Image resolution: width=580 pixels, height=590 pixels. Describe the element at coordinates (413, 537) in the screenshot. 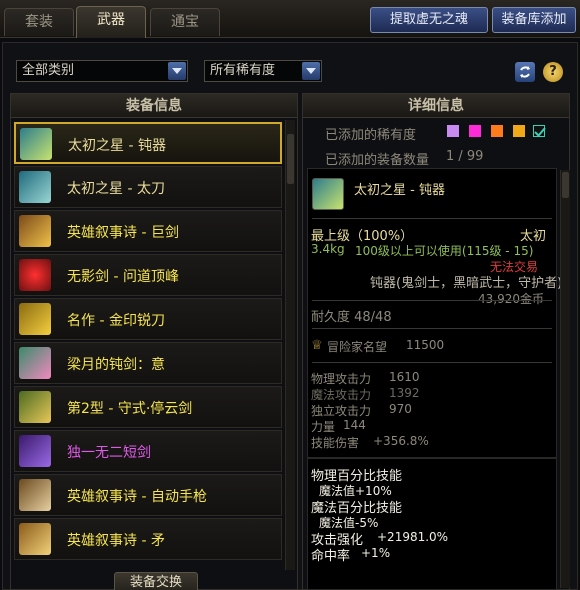

I see `bonus-value: +21981.0%` at that location.